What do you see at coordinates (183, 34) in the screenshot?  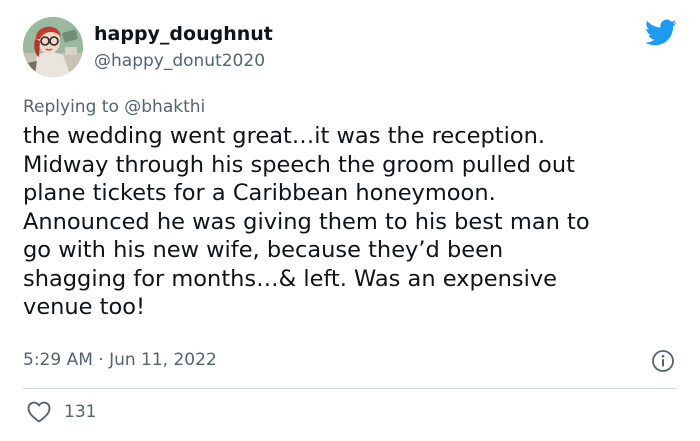 I see `display-name: happy_doughnut` at bounding box center [183, 34].